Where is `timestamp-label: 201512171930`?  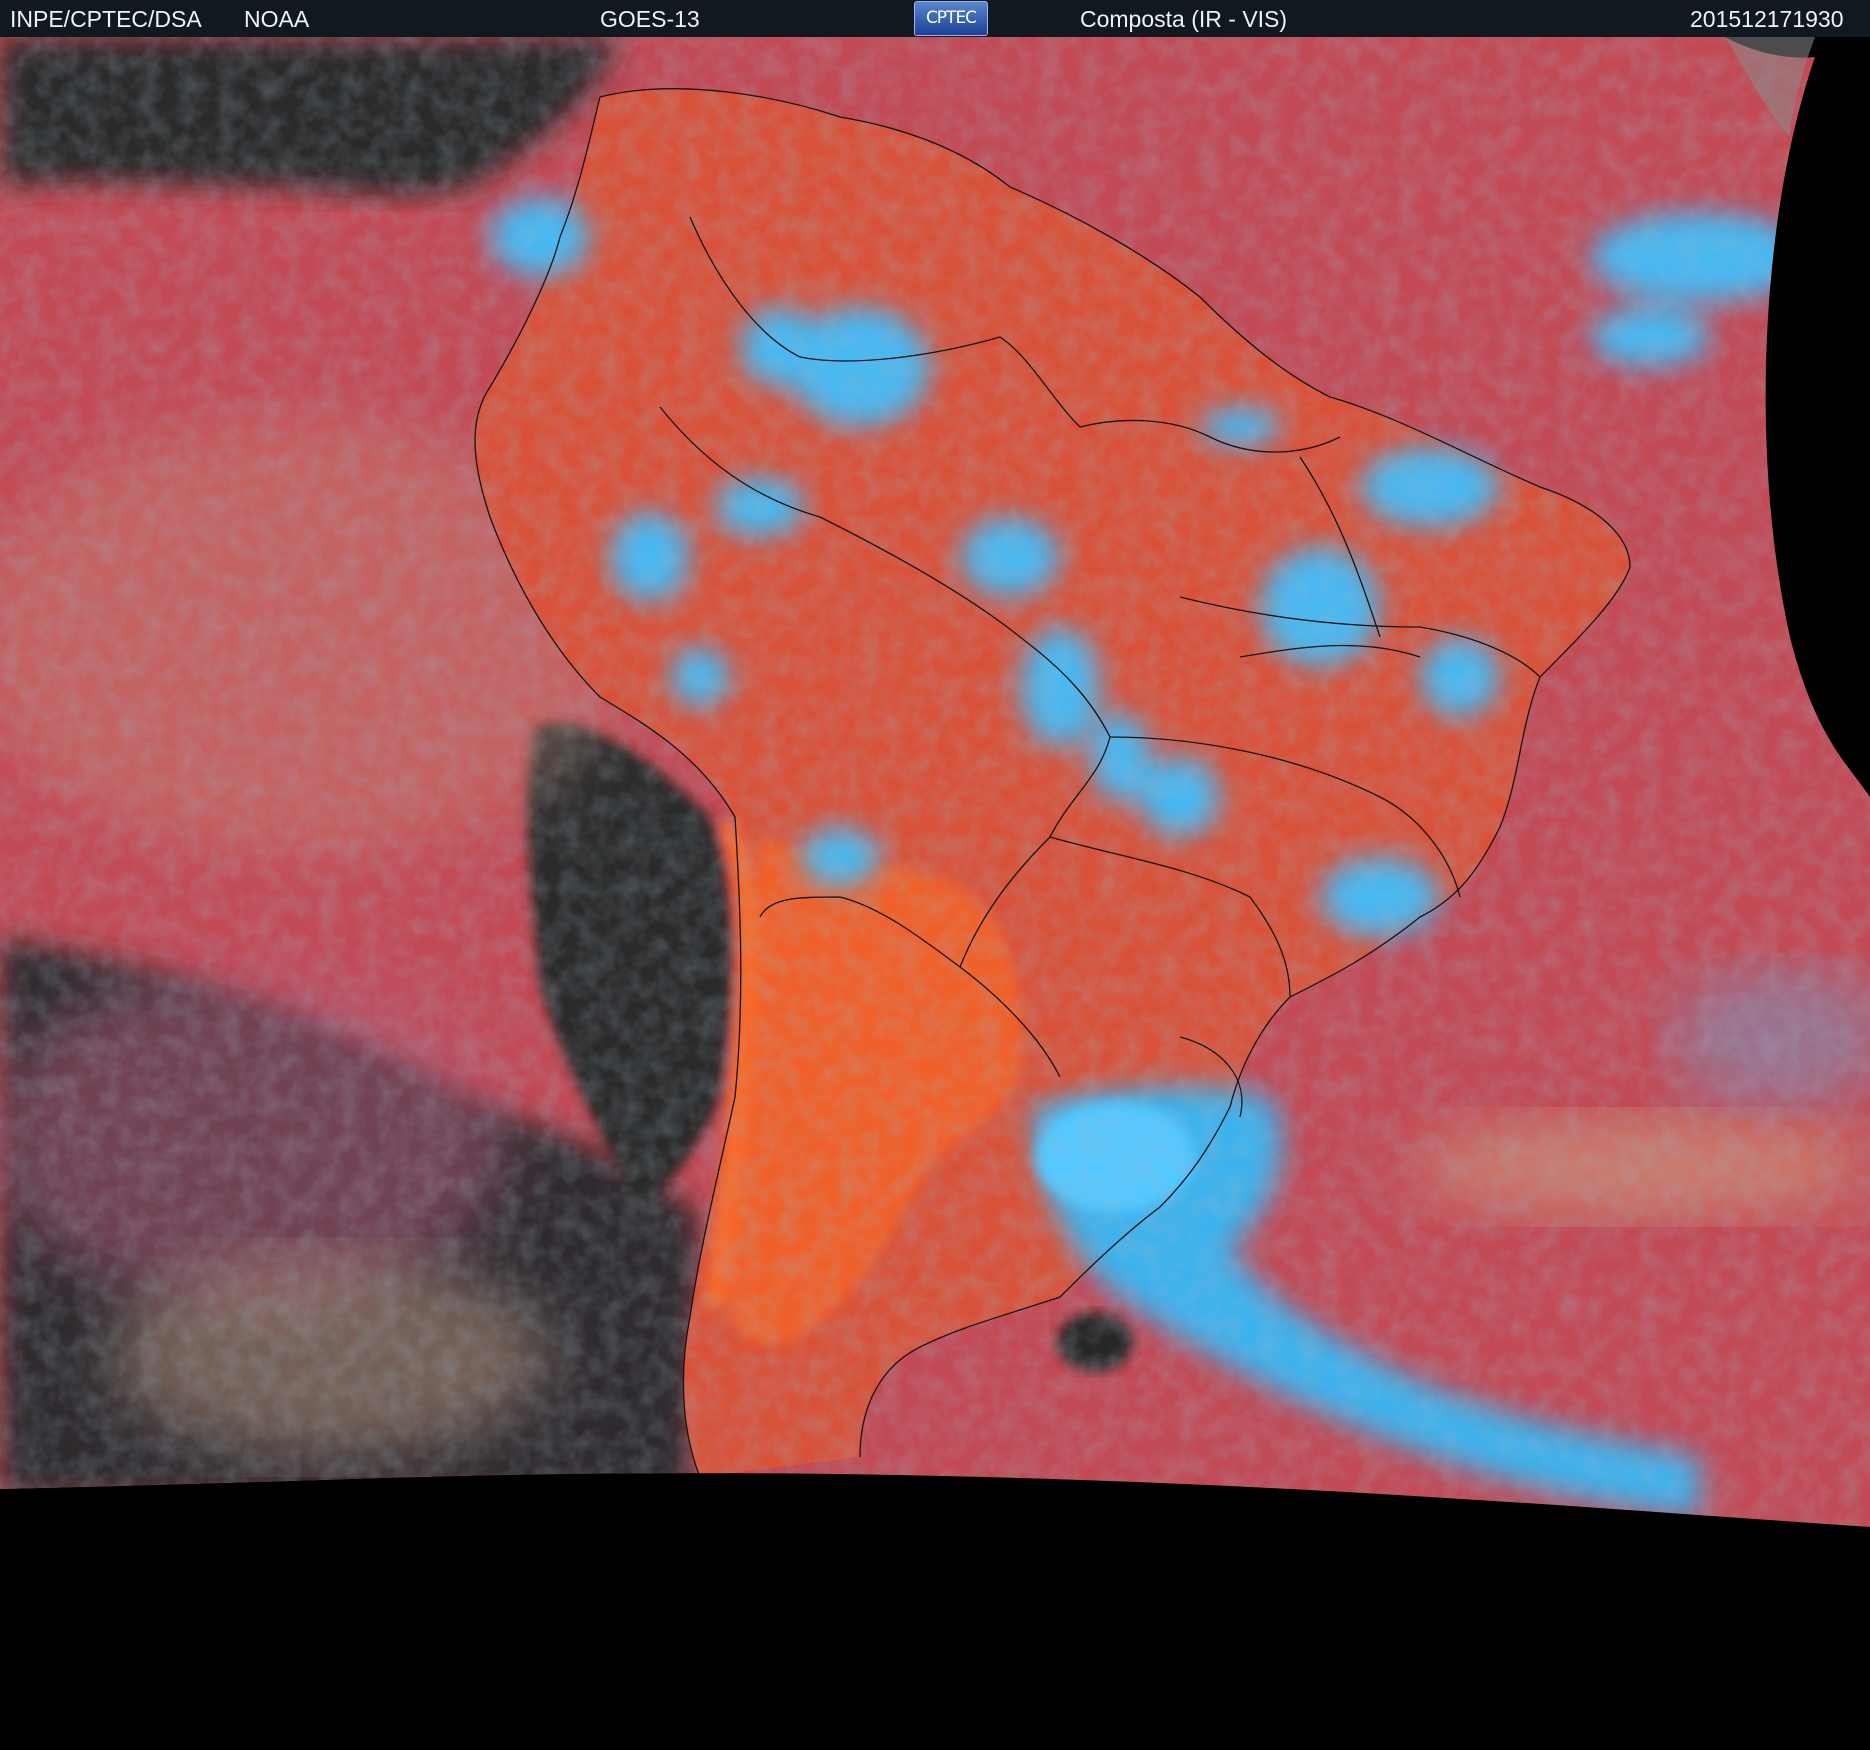 timestamp-label: 201512171930 is located at coordinates (1767, 19).